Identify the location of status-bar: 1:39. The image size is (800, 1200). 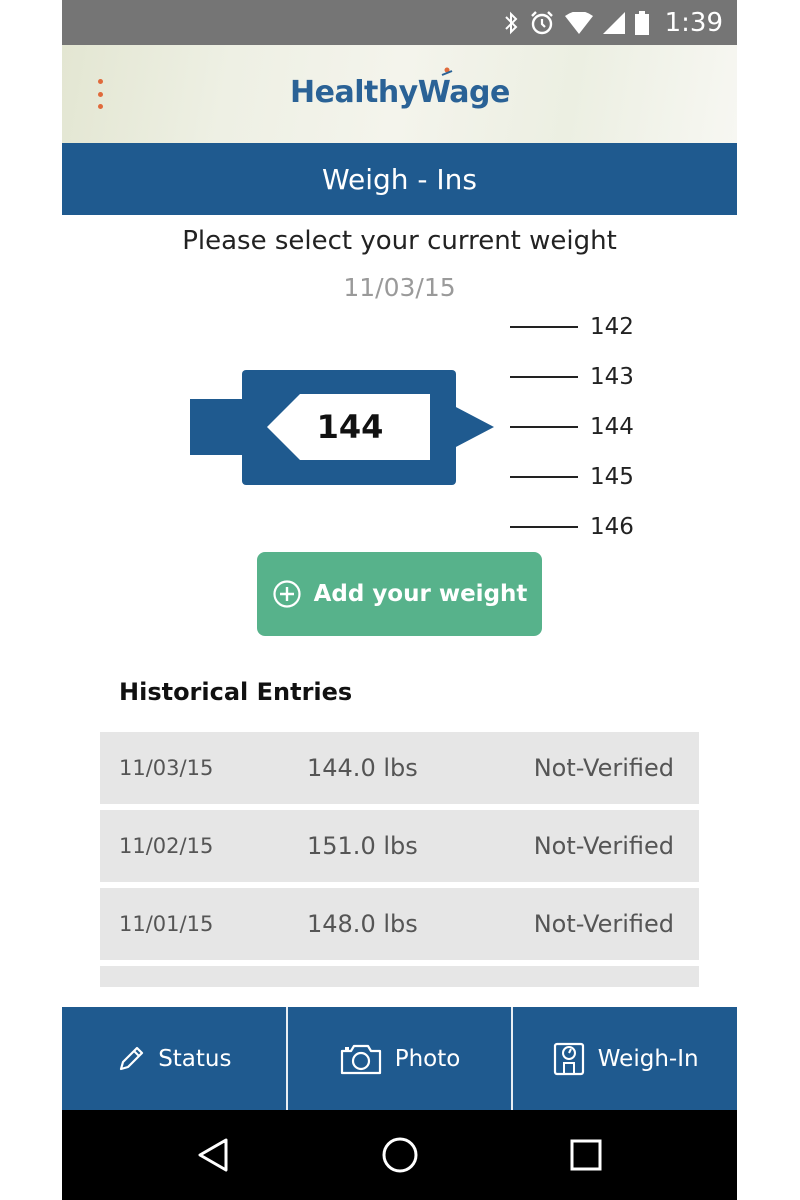
(399, 22).